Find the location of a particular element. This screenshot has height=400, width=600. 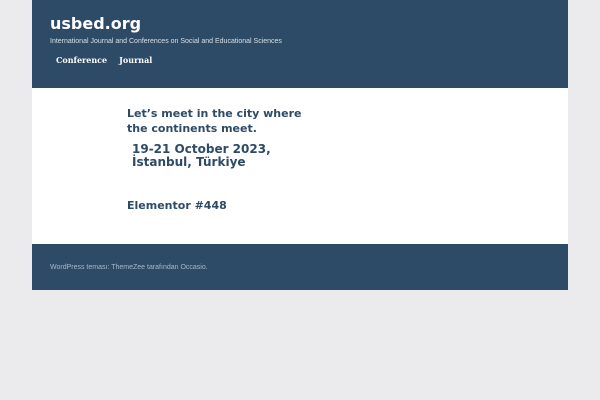

elementor-heading: Elementor #448 is located at coordinates (177, 205).